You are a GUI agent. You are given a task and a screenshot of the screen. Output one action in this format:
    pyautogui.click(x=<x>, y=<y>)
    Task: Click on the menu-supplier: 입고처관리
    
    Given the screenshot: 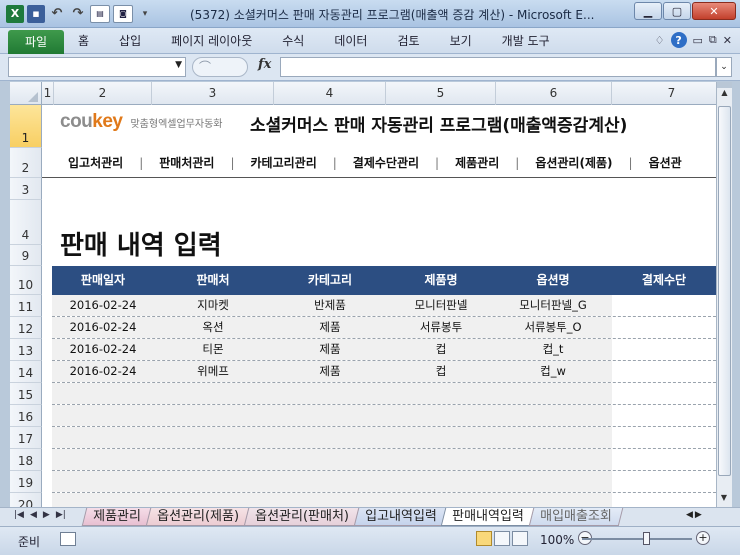 What is the action you would take?
    pyautogui.click(x=95, y=162)
    